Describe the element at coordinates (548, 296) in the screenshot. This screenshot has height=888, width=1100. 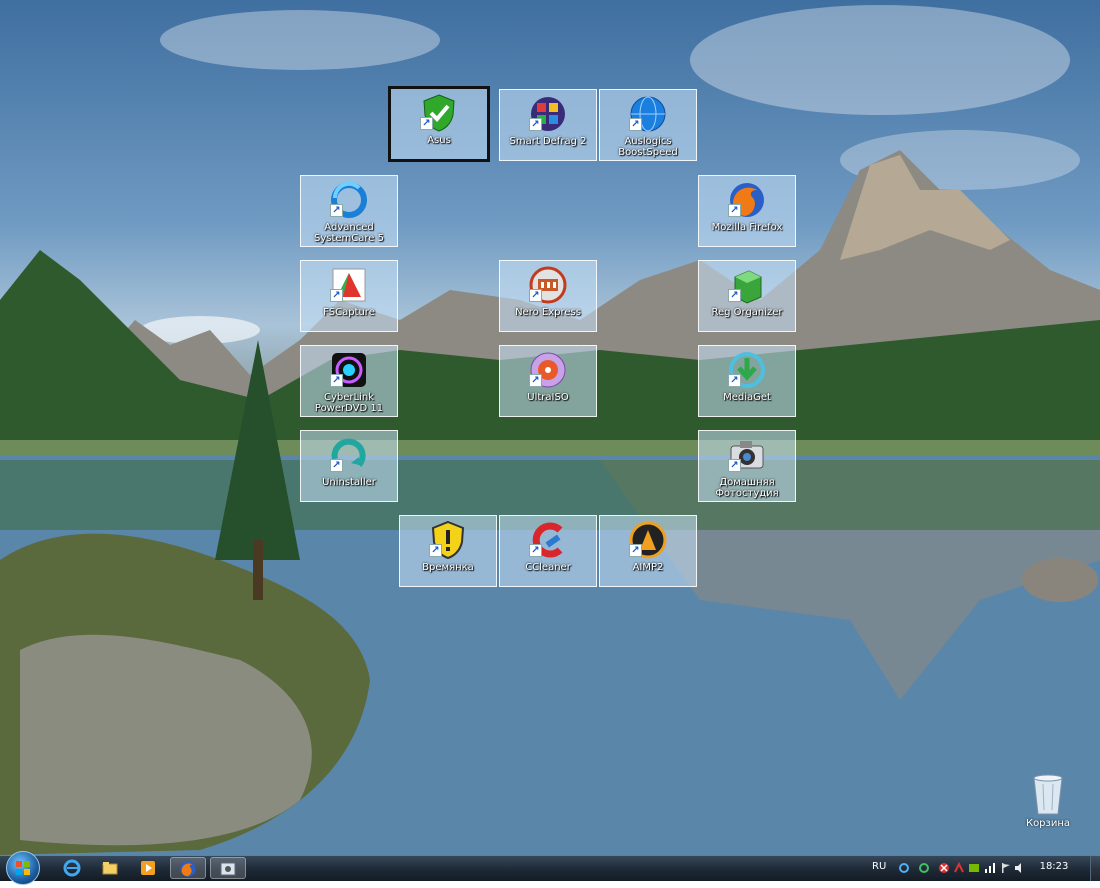
I see `desktop-icon-nero-express: ↗ Nero Express` at that location.